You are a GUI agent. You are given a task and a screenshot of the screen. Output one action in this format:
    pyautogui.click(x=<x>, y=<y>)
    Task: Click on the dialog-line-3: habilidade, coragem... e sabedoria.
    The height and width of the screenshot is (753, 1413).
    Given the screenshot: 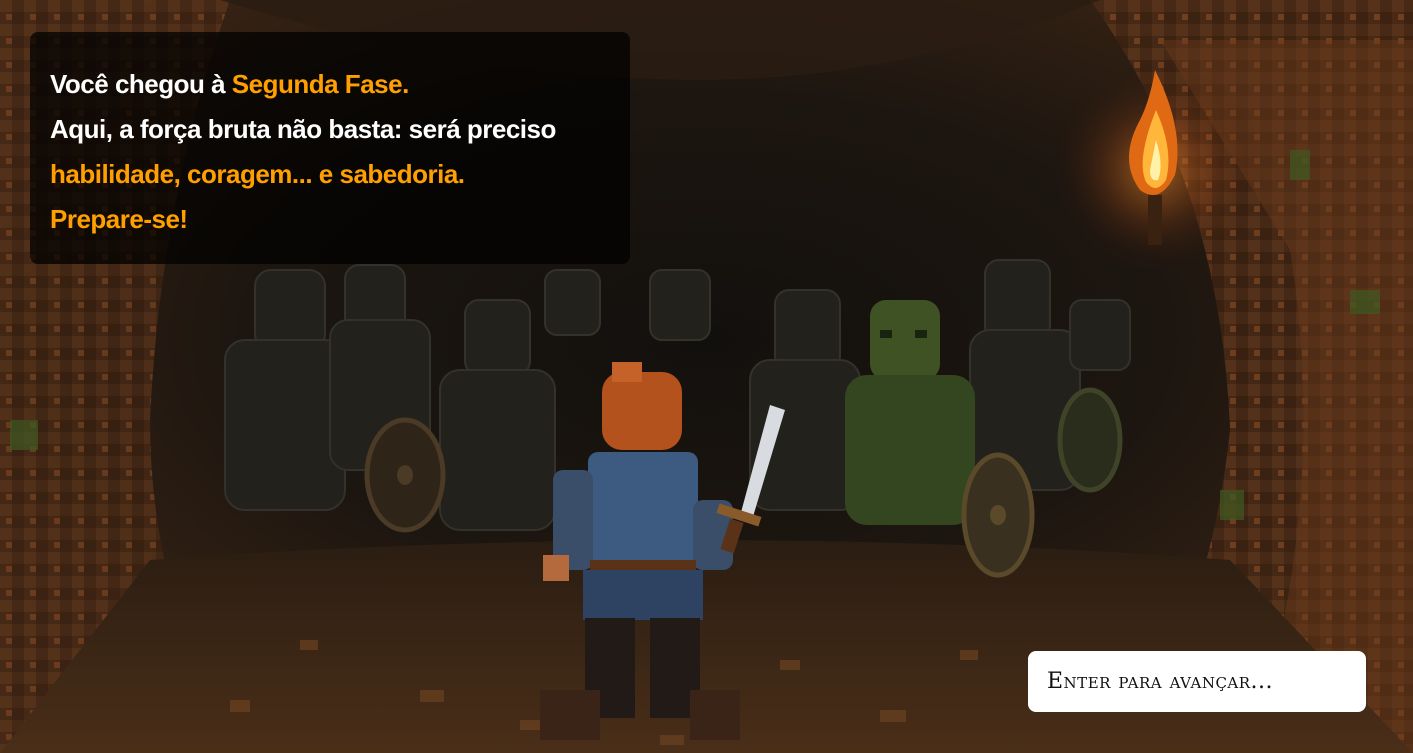 What is the action you would take?
    pyautogui.click(x=257, y=174)
    